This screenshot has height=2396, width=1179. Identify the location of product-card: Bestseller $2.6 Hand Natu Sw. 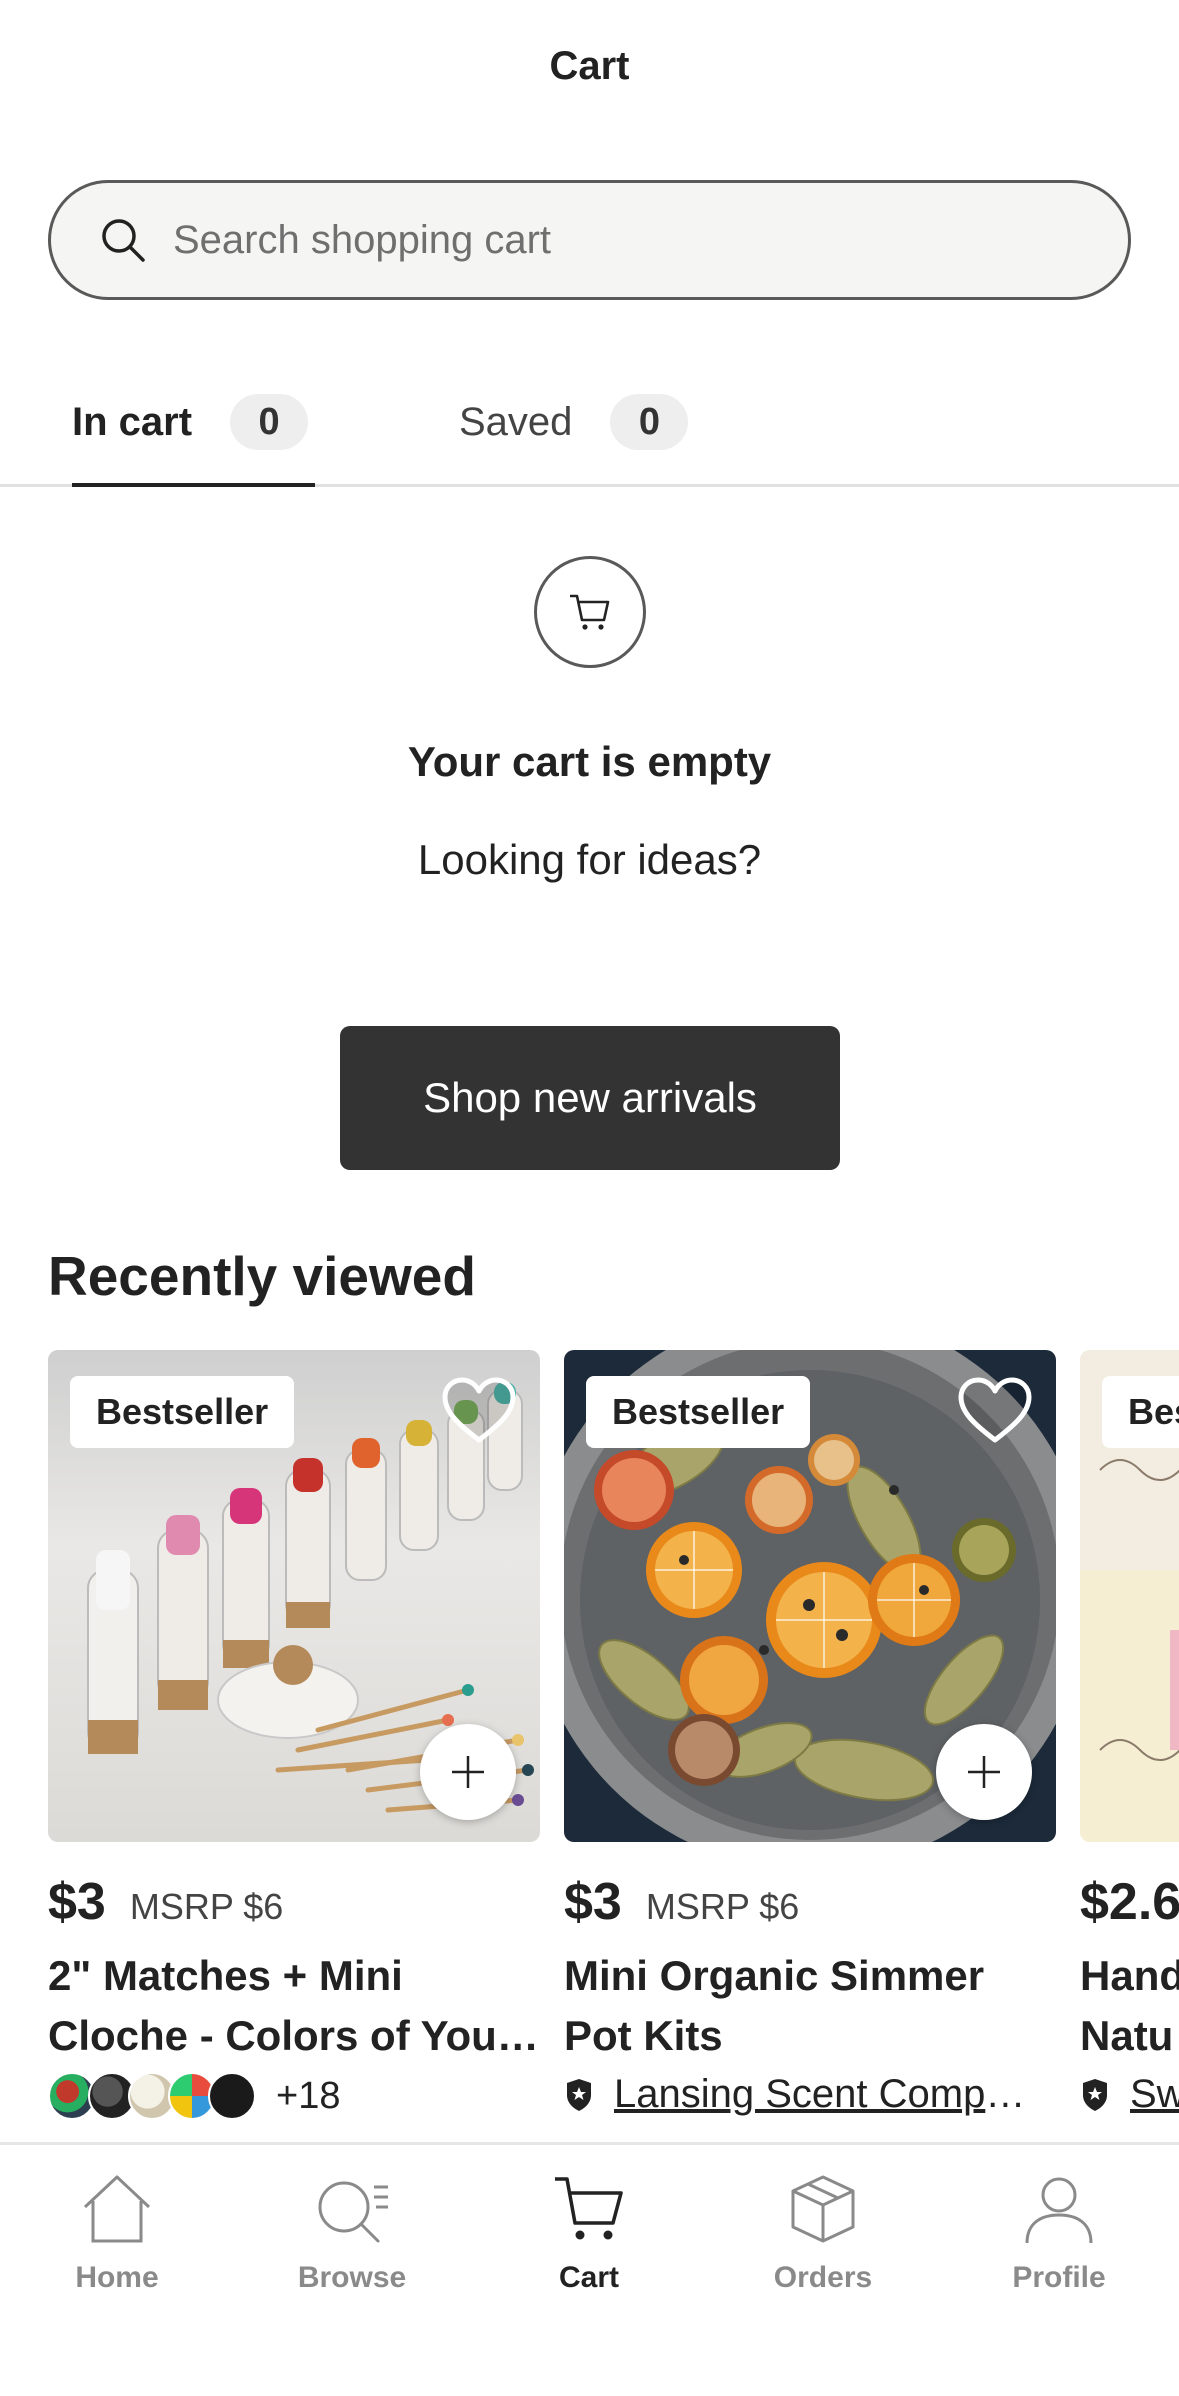
(1129, 1750).